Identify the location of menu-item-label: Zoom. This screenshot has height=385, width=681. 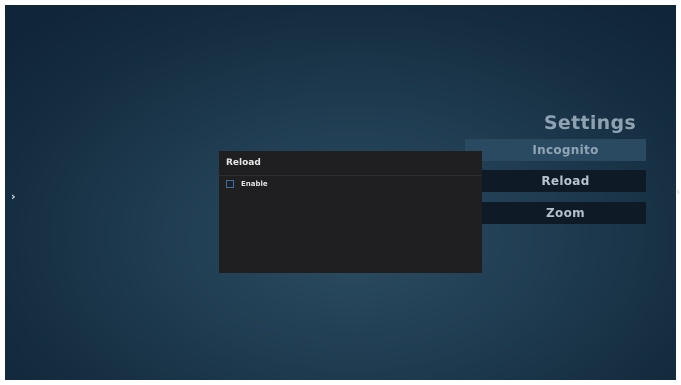
(565, 213).